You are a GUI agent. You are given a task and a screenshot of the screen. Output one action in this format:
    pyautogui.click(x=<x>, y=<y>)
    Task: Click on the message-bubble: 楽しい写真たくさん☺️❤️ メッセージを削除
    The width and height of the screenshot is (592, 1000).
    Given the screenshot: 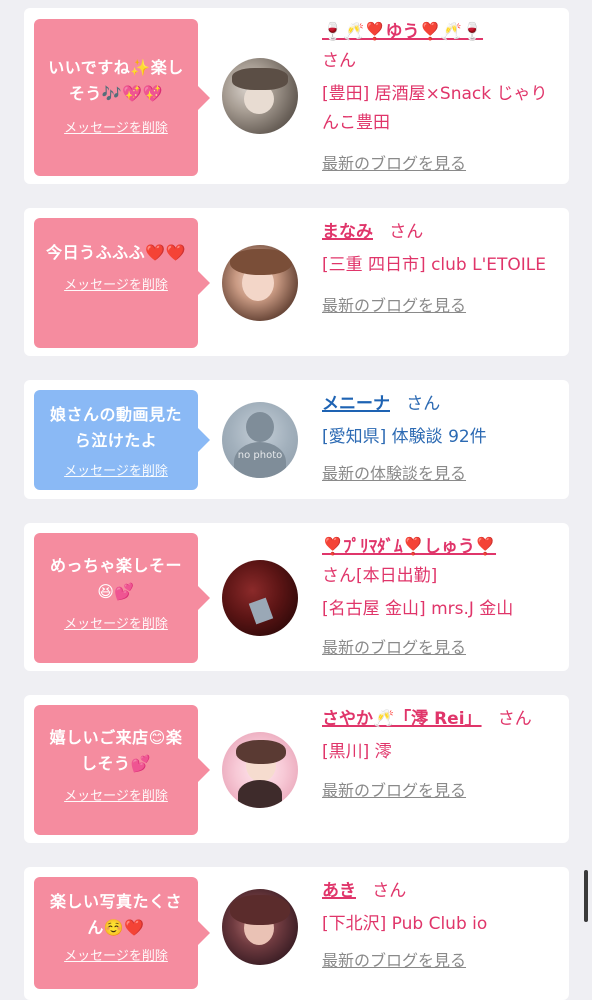 What is the action you would take?
    pyautogui.click(x=122, y=933)
    